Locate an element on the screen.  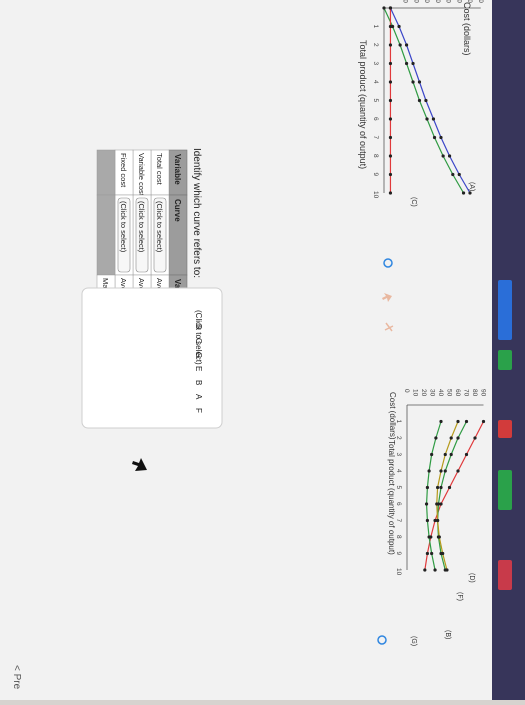
y-tick-label: 80 is located at coordinates (474, 393).